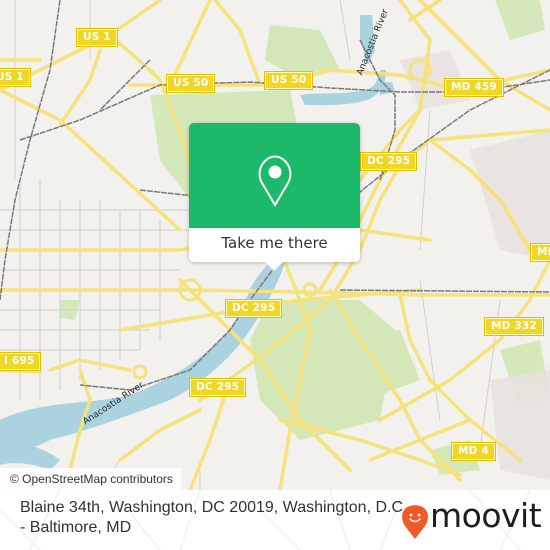  I want to click on road-shield: MD 4, so click(473, 451).